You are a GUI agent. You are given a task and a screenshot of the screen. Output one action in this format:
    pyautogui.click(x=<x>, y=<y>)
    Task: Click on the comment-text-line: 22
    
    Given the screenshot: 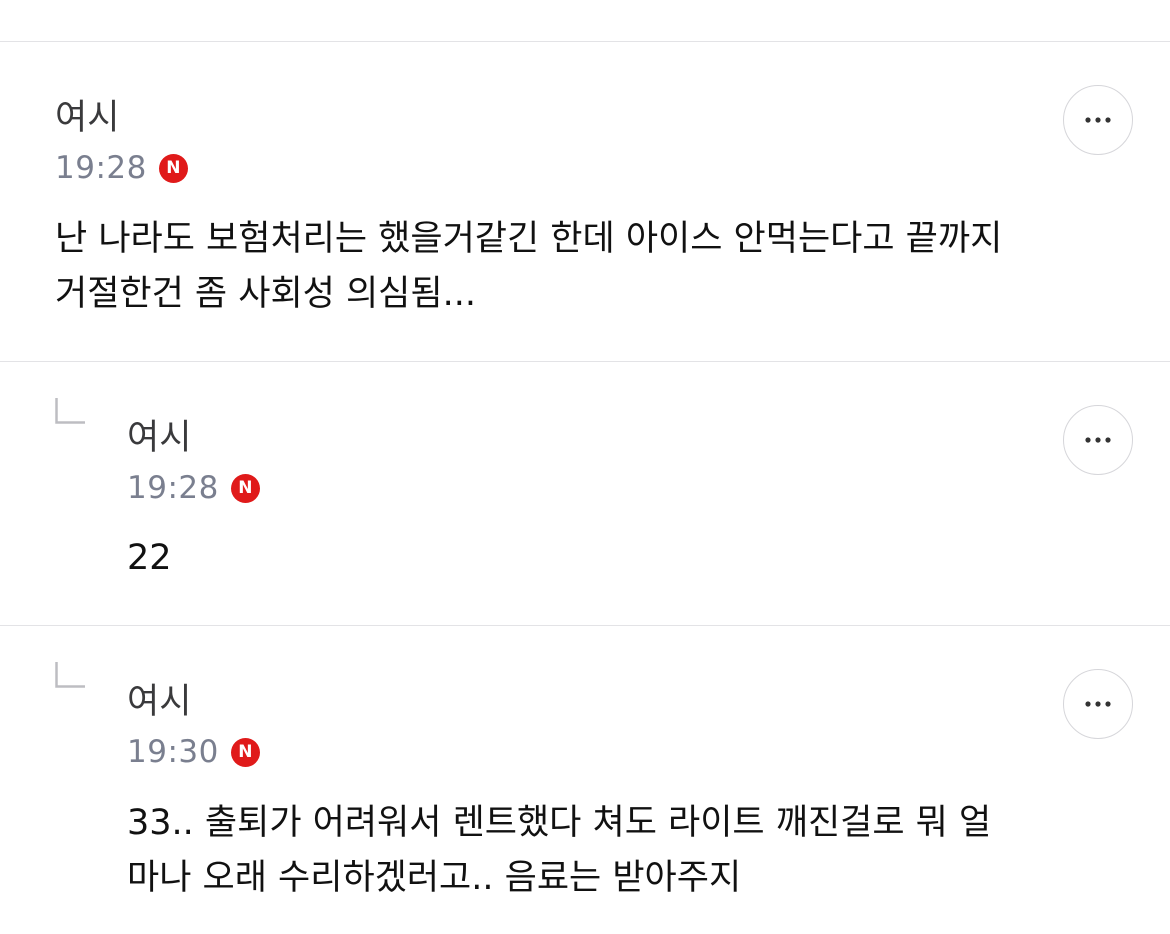 What is the action you would take?
    pyautogui.click(x=149, y=558)
    